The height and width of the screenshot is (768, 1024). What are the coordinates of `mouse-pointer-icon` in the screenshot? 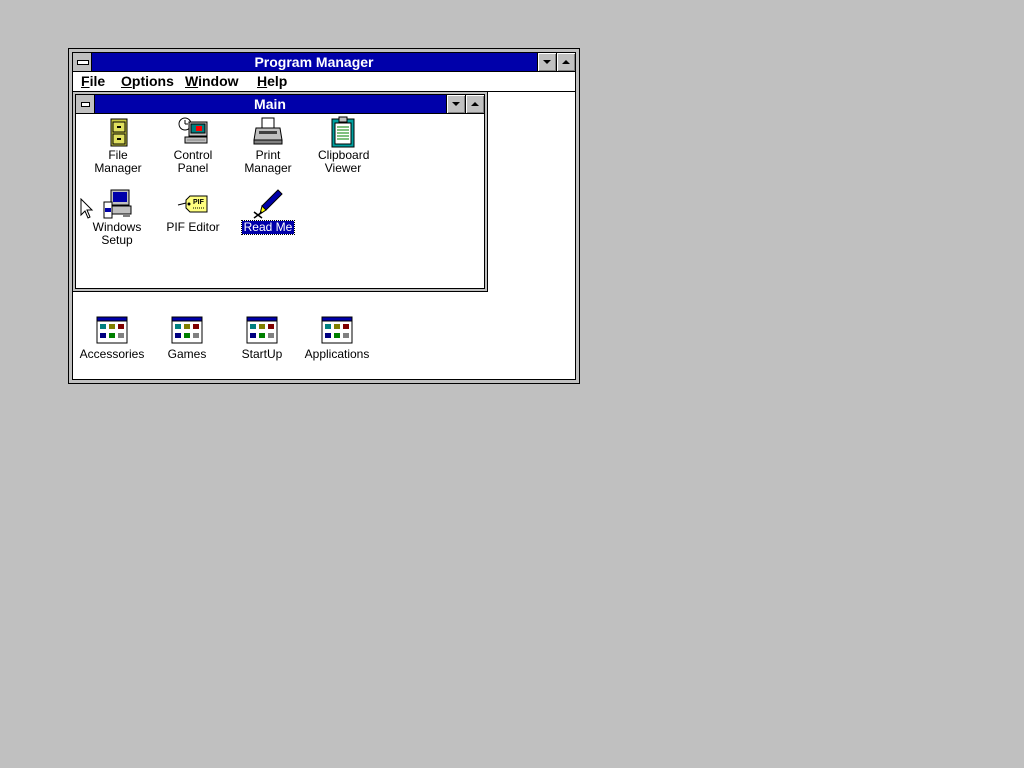 It's located at (87, 208).